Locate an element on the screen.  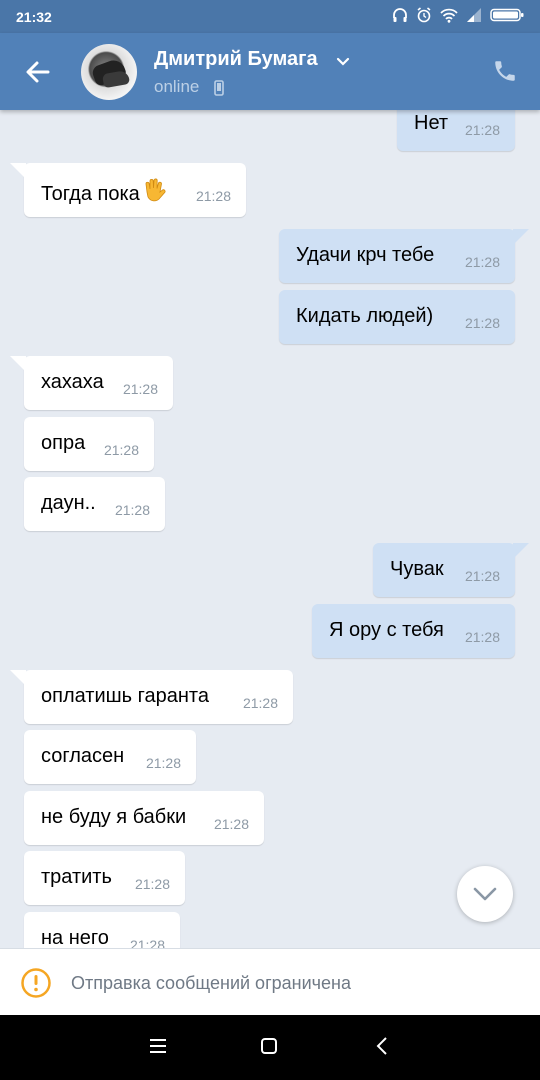
mobile-device-icon is located at coordinates (219, 88).